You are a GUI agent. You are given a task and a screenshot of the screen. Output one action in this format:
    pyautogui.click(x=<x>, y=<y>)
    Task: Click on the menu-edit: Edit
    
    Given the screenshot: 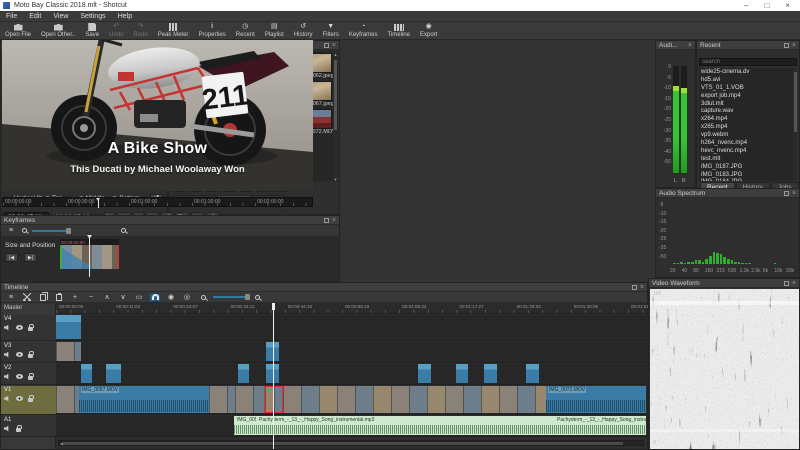 What is the action you would take?
    pyautogui.click(x=35, y=16)
    